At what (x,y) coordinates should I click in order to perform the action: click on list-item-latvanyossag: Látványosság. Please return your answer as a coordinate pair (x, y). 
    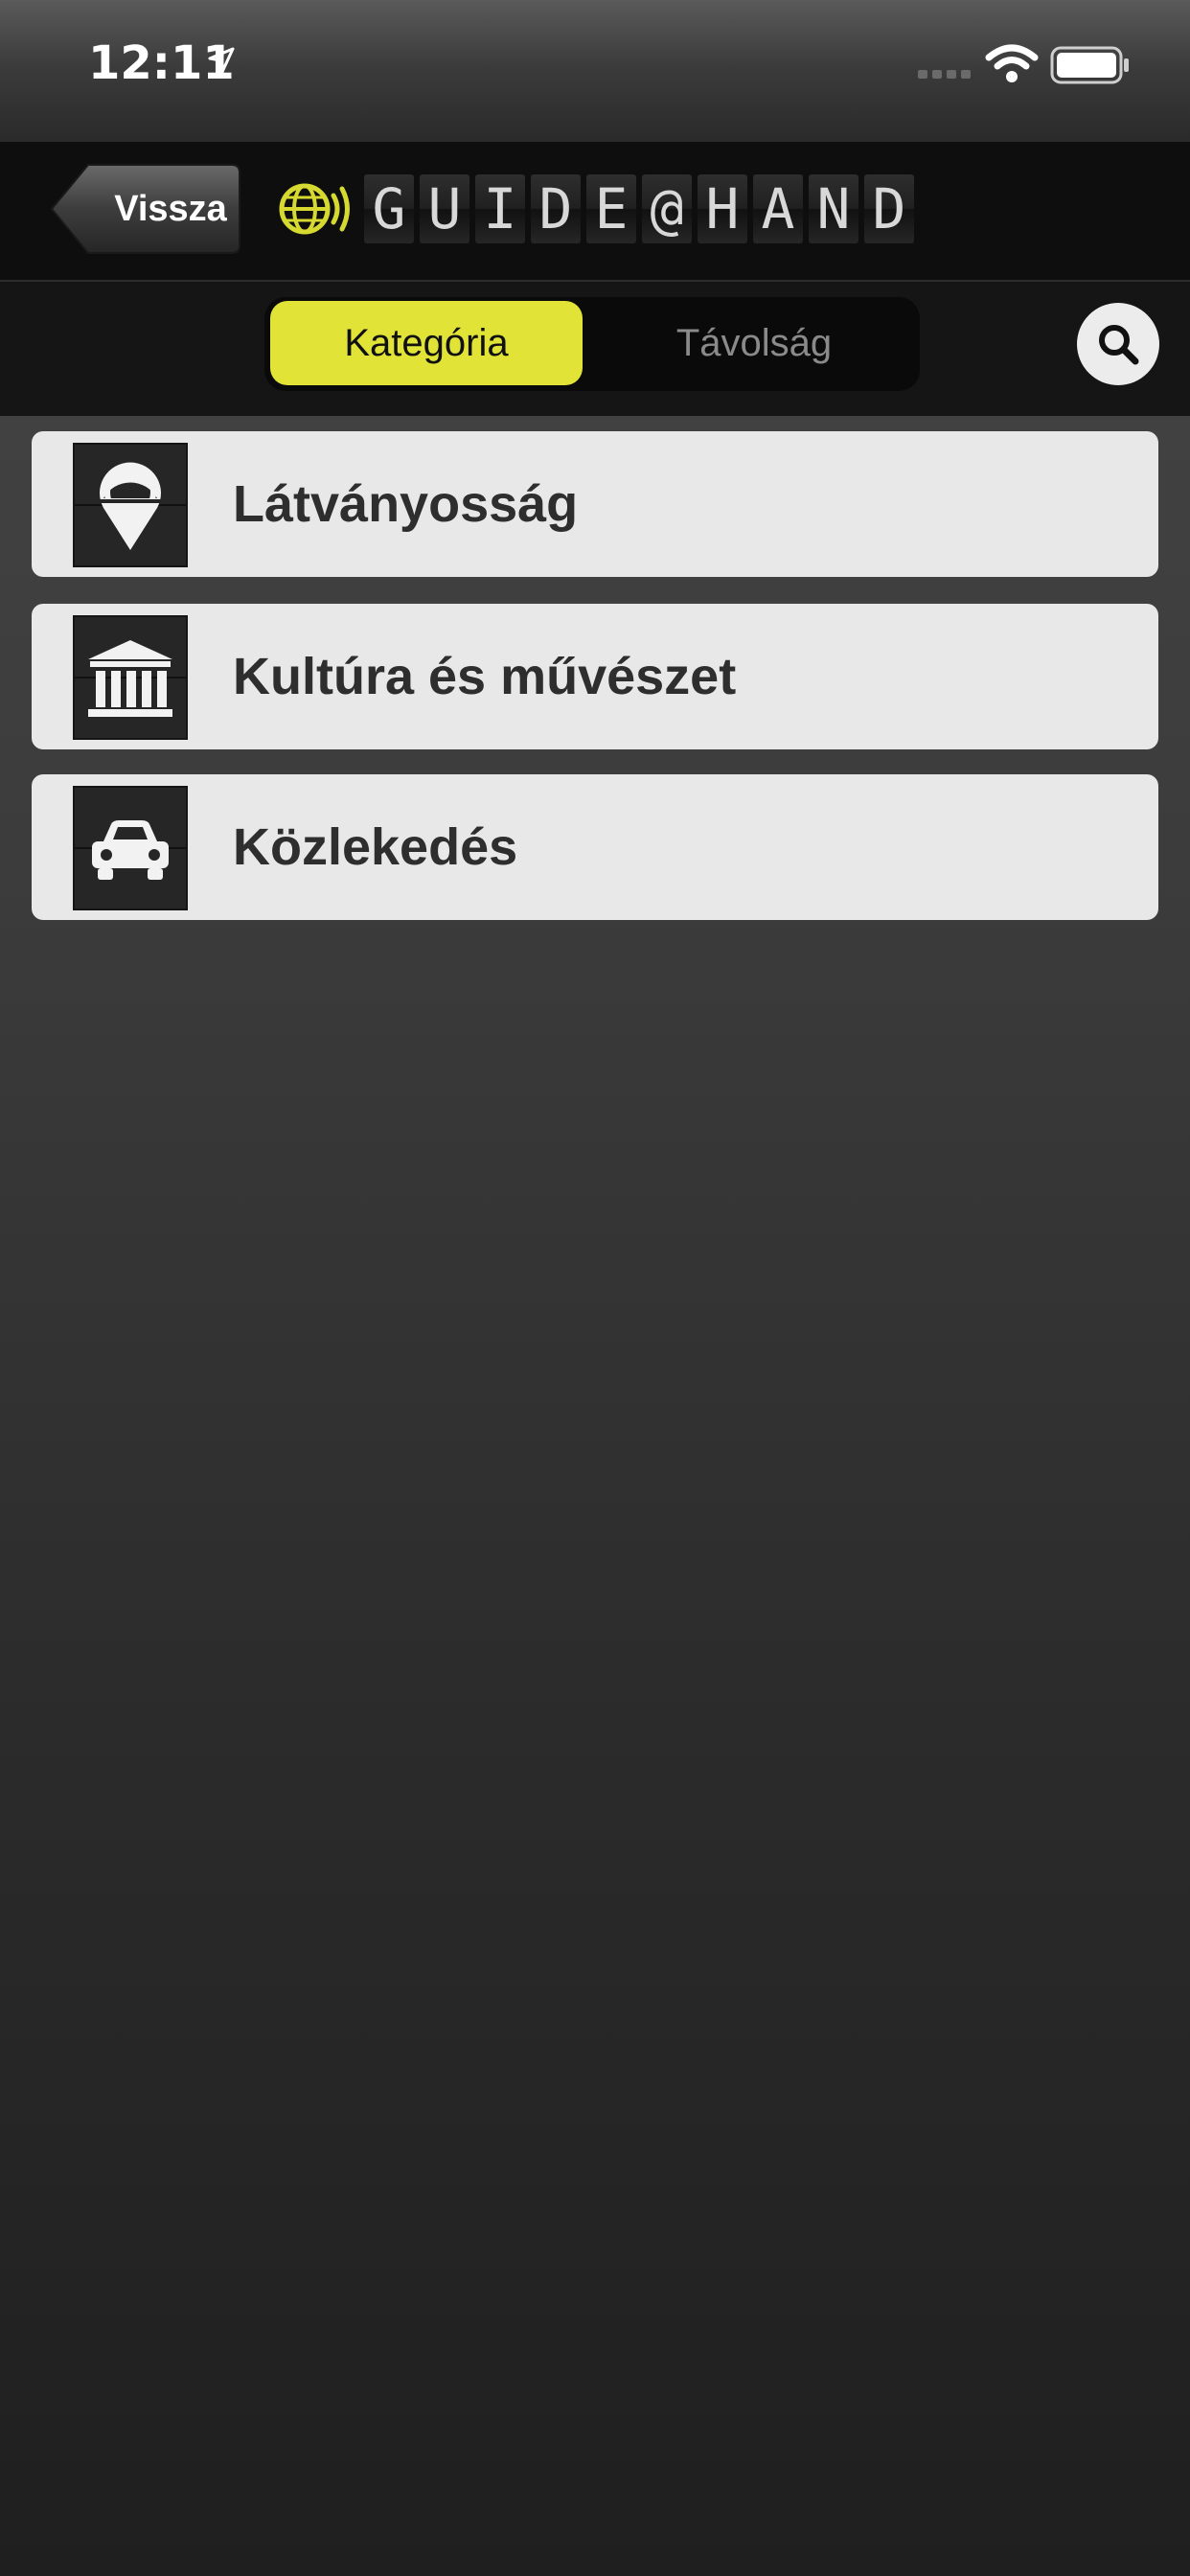
    Looking at the image, I should click on (595, 504).